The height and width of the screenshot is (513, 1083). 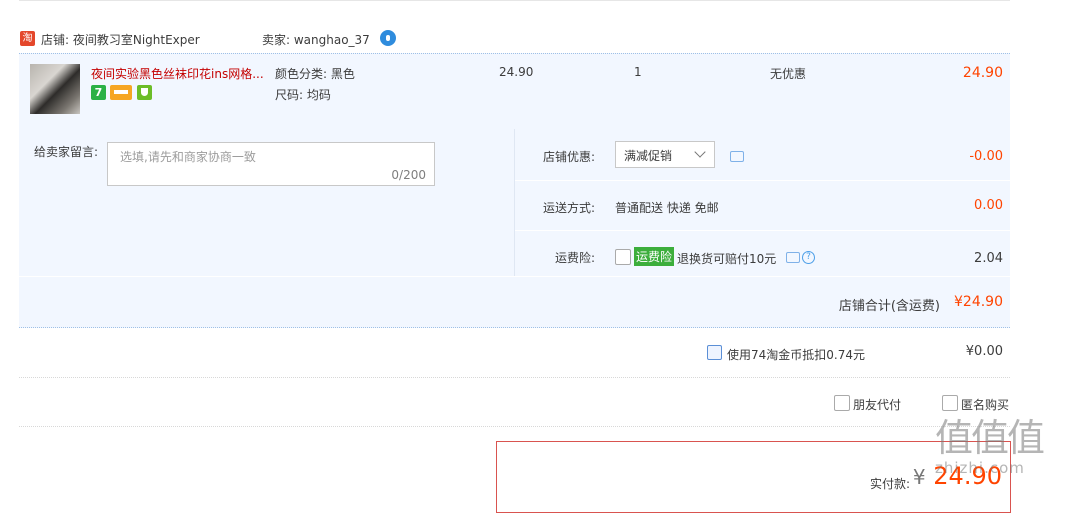 I want to click on taobao-shop-icon: 淘, so click(x=27, y=38).